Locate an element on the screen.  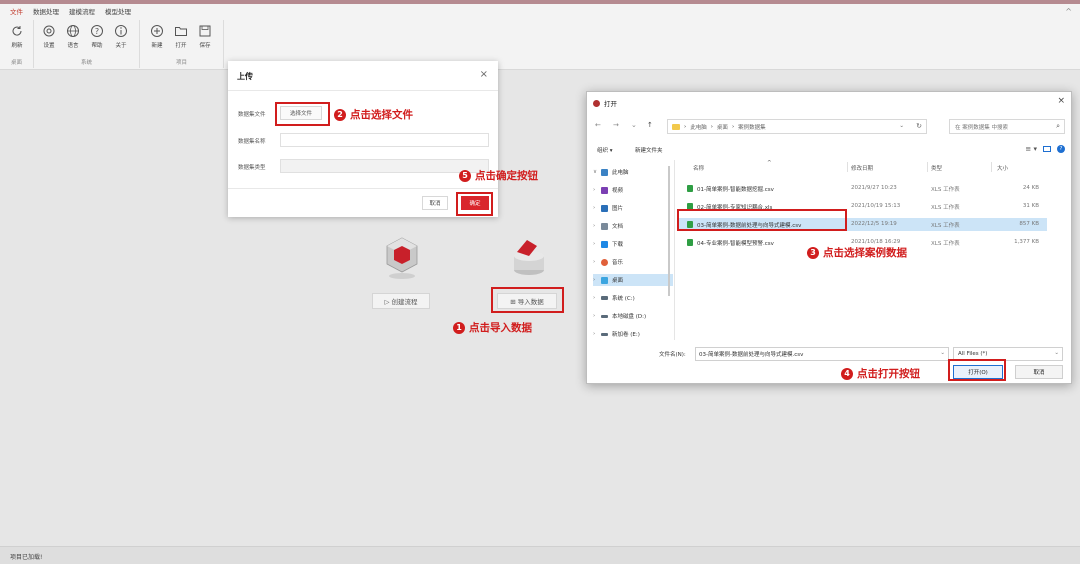
upload-confirm-button: 确定 is located at coordinates (475, 203).